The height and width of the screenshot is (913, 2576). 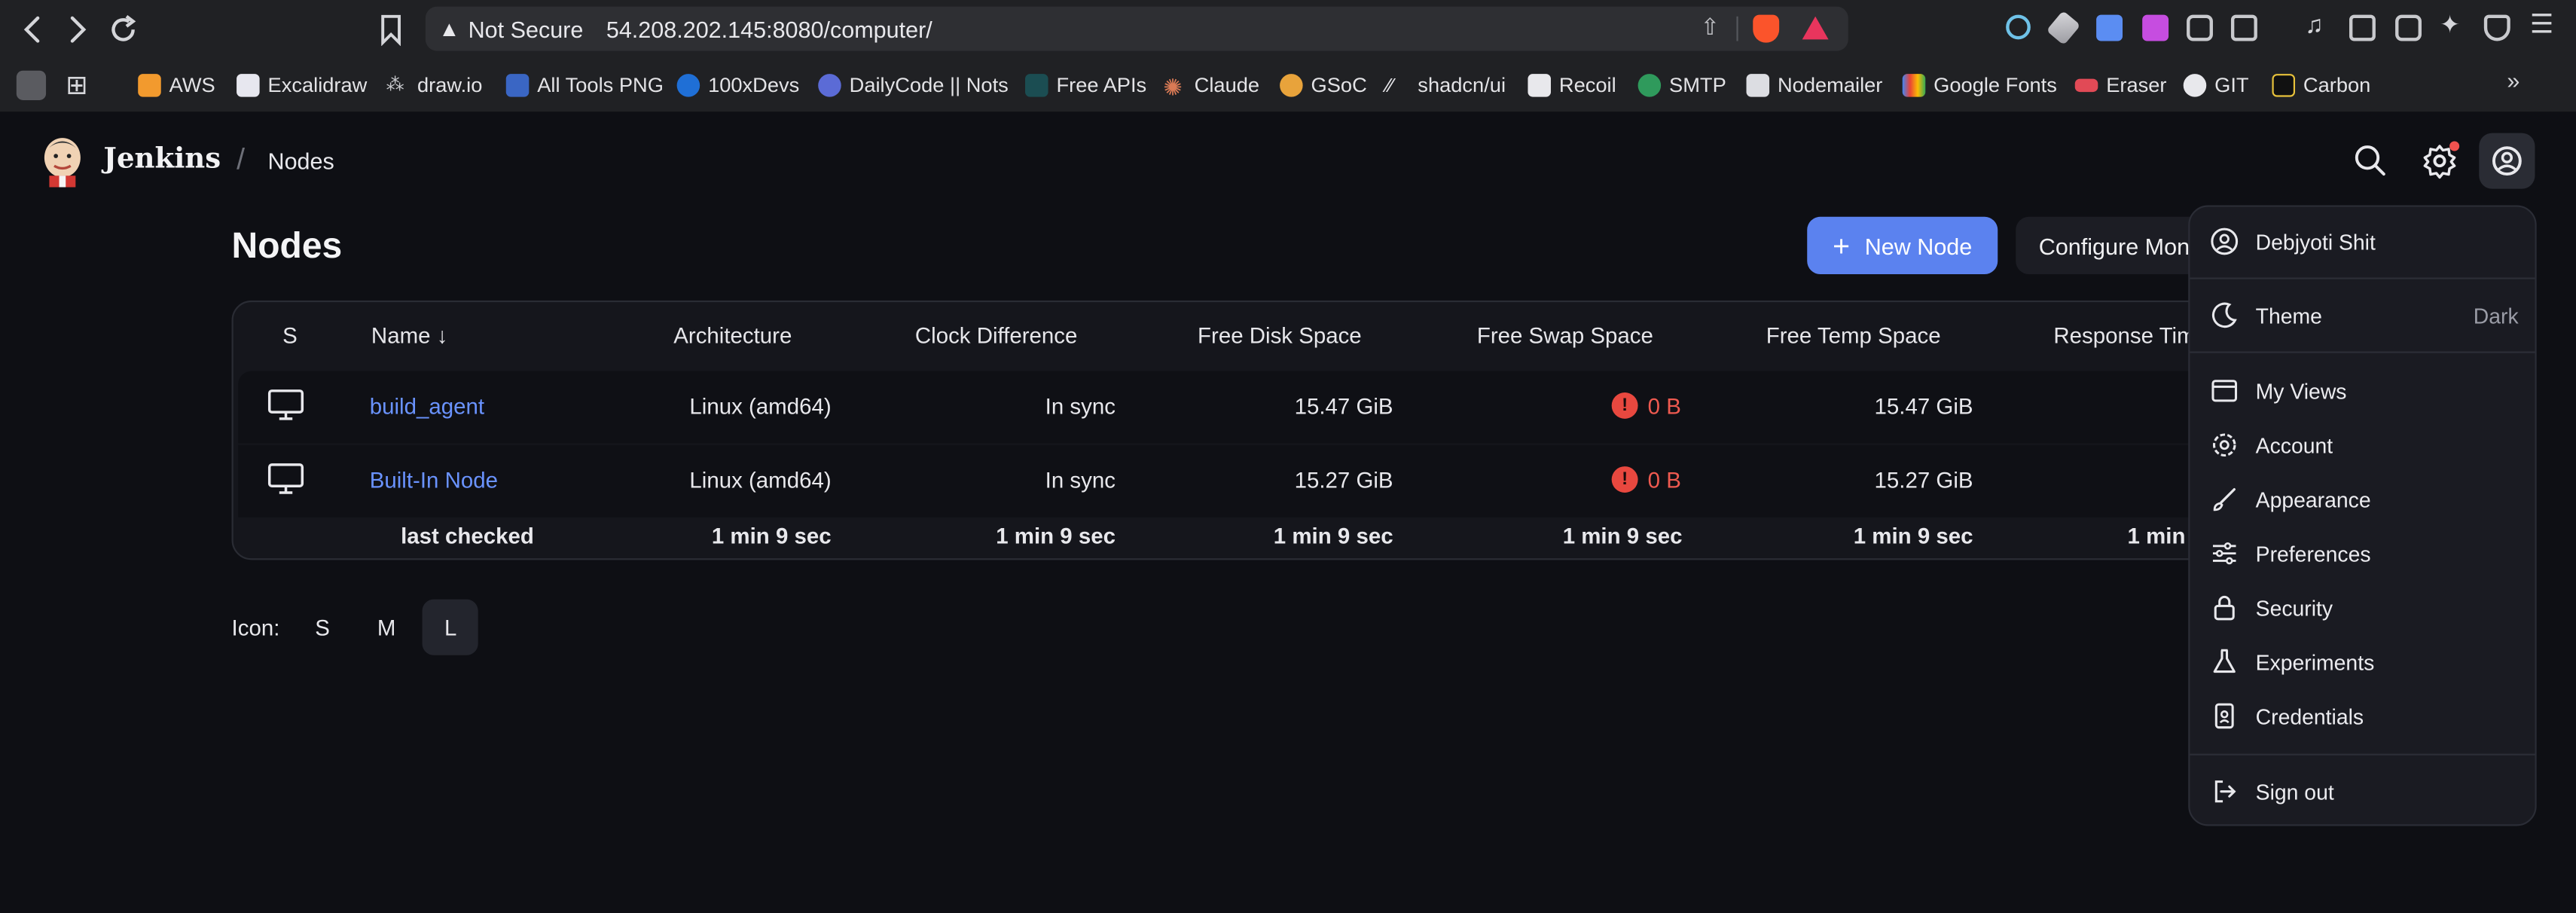 What do you see at coordinates (2455, 146) in the screenshot?
I see `notification-dot` at bounding box center [2455, 146].